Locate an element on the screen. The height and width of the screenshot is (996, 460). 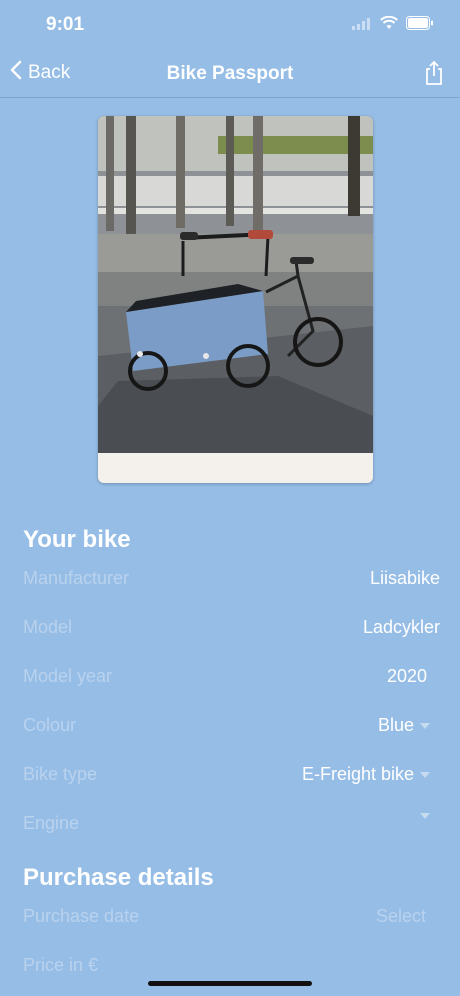
colour-row: Colour Blue is located at coordinates (226, 725).